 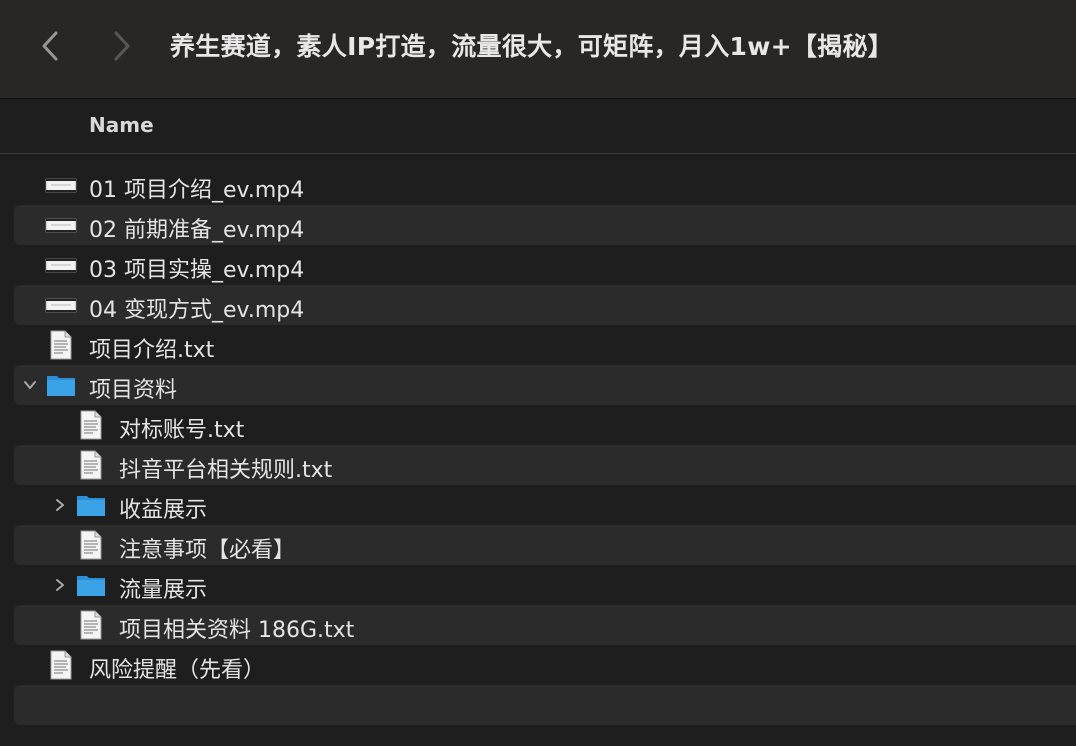 I want to click on folder-row: 收益展示, so click(x=545, y=505).